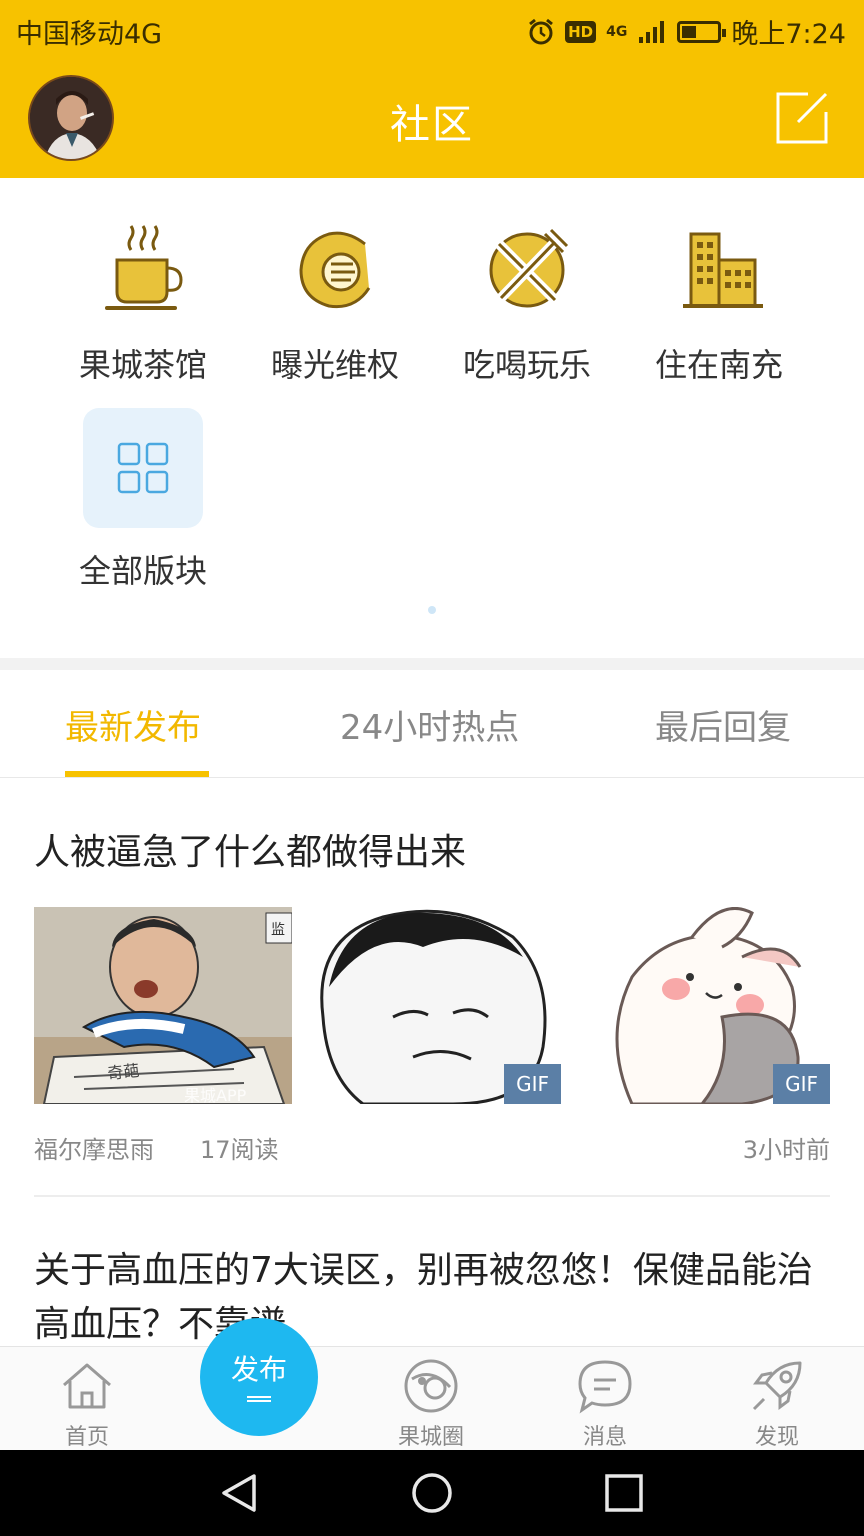  I want to click on status-icons: HD 4G 晚上7:24, so click(686, 31).